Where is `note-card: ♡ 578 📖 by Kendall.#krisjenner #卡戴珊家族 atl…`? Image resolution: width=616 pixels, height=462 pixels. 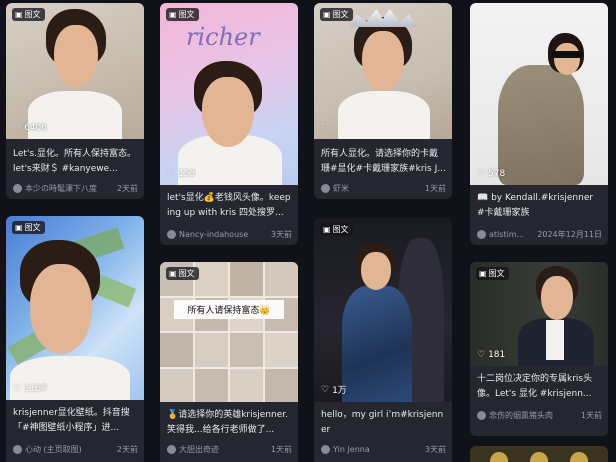 note-card: ♡ 578 📖 by Kendall.#krisjenner #卡戴珊家族 atl… is located at coordinates (539, 124).